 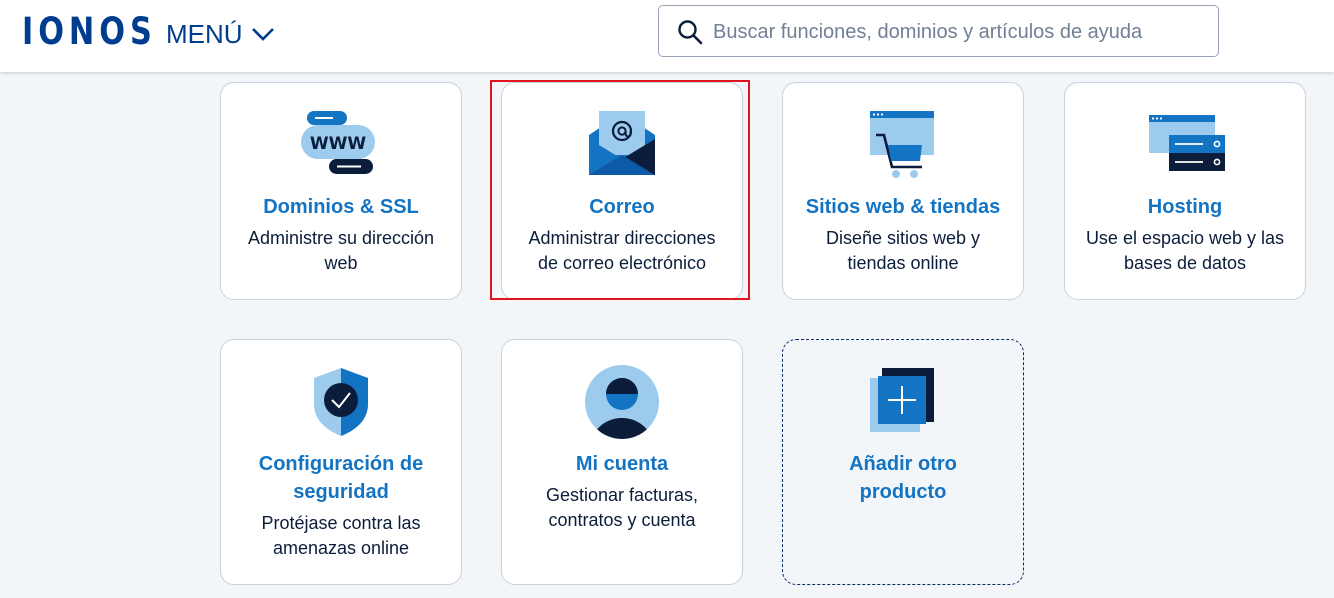 What do you see at coordinates (903, 207) in the screenshot?
I see `card-title: Sitios web & tiendas` at bounding box center [903, 207].